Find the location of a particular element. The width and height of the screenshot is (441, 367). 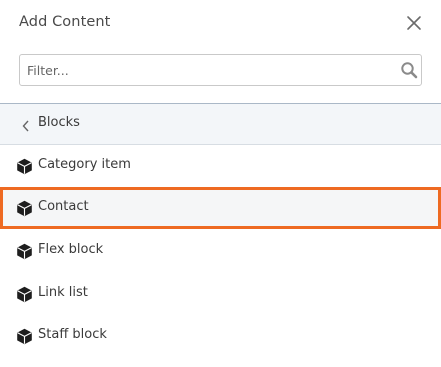

search-icon is located at coordinates (409, 70).